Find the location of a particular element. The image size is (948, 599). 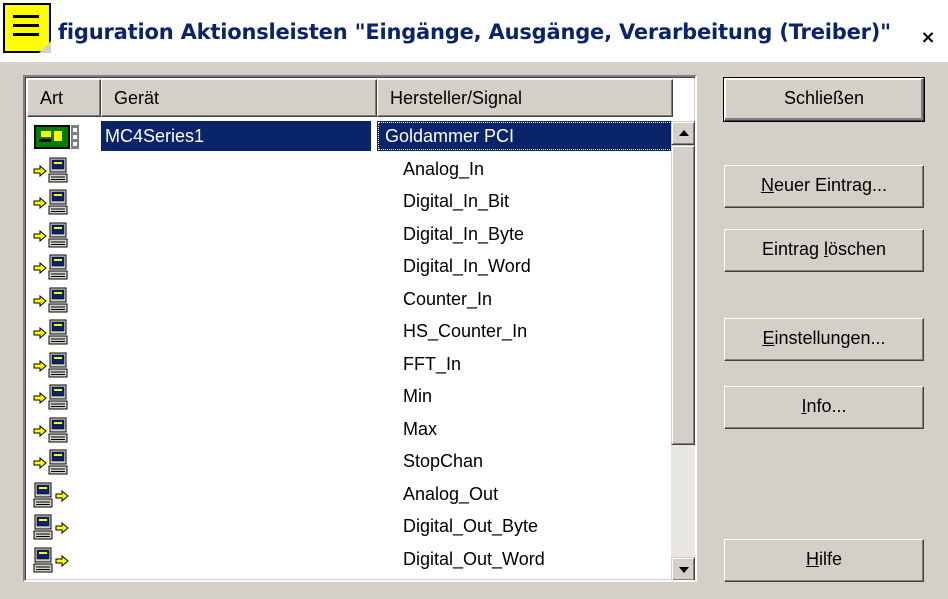

vertical-scrollbar is located at coordinates (683, 350).